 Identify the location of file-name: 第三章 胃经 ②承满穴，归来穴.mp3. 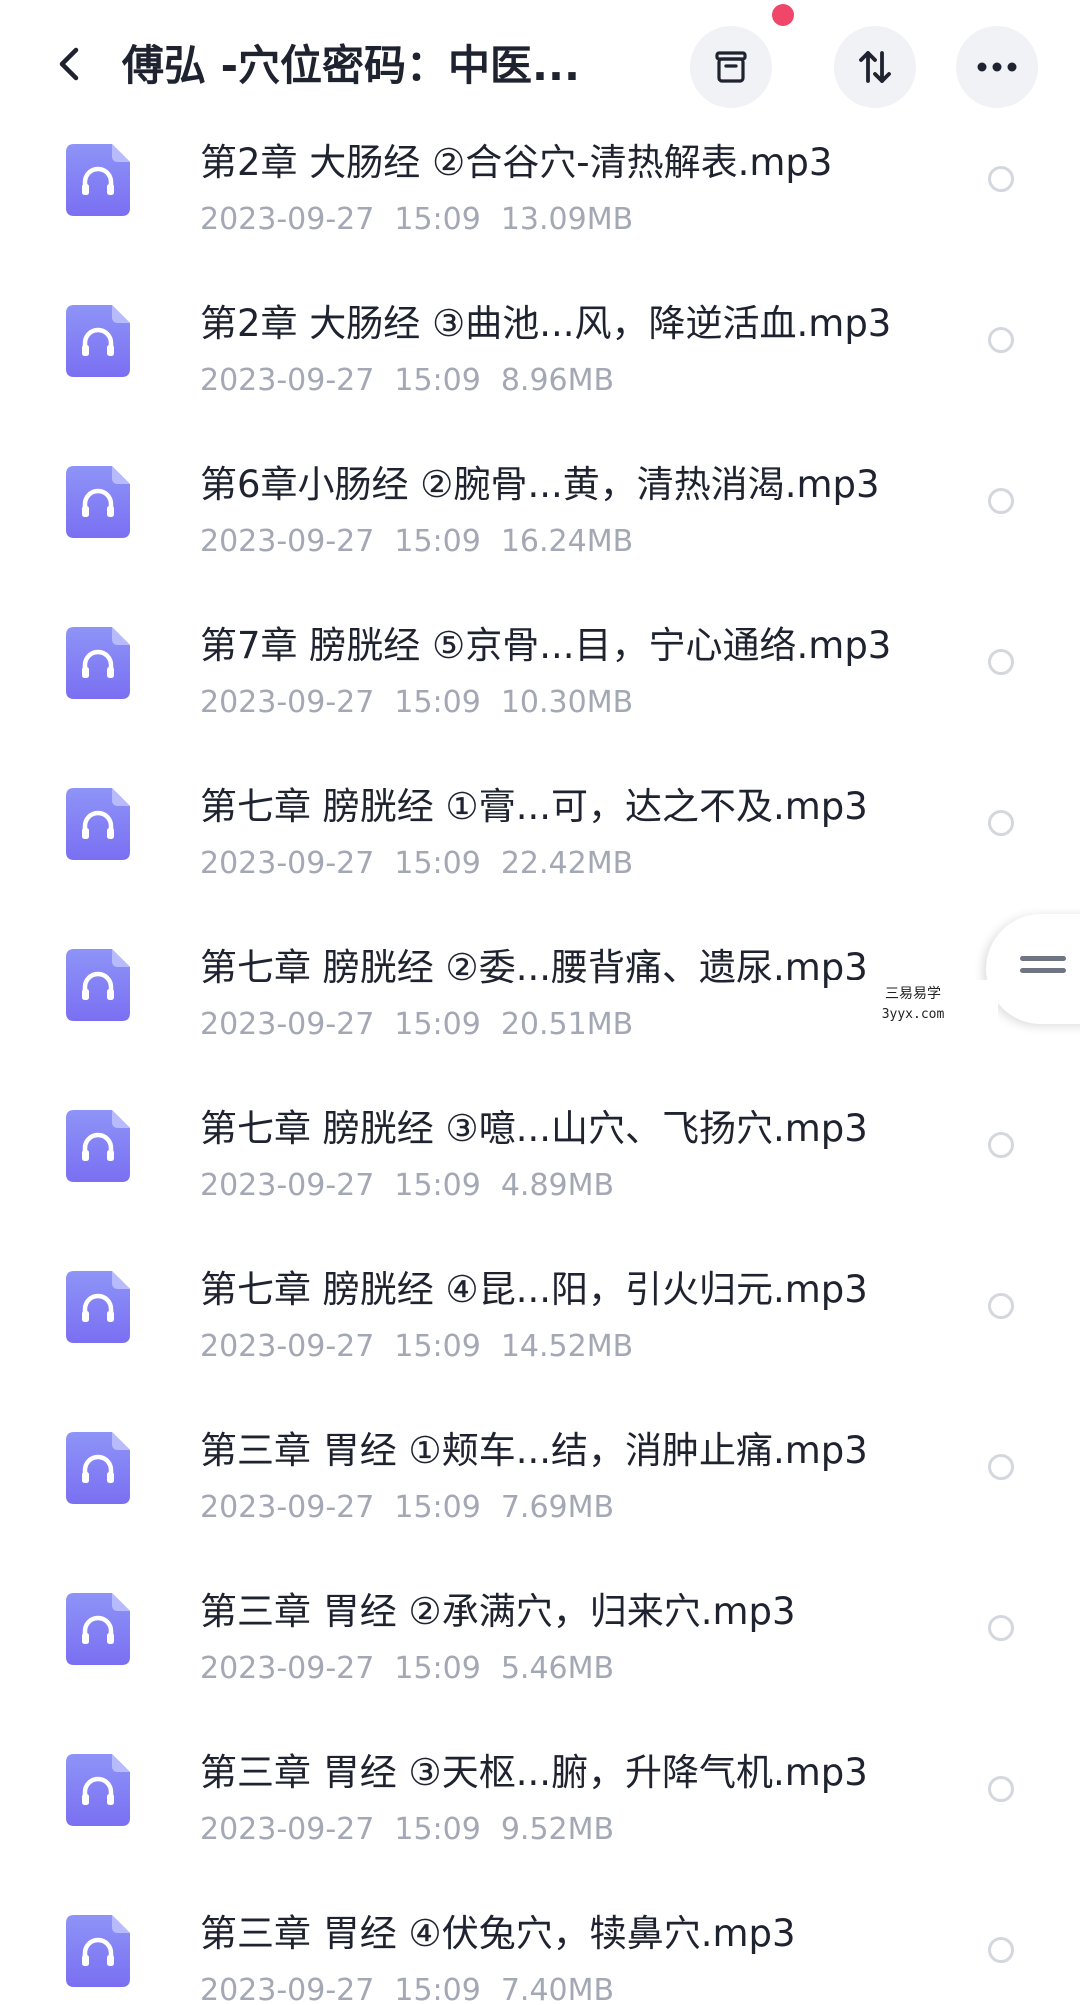
(498, 1611).